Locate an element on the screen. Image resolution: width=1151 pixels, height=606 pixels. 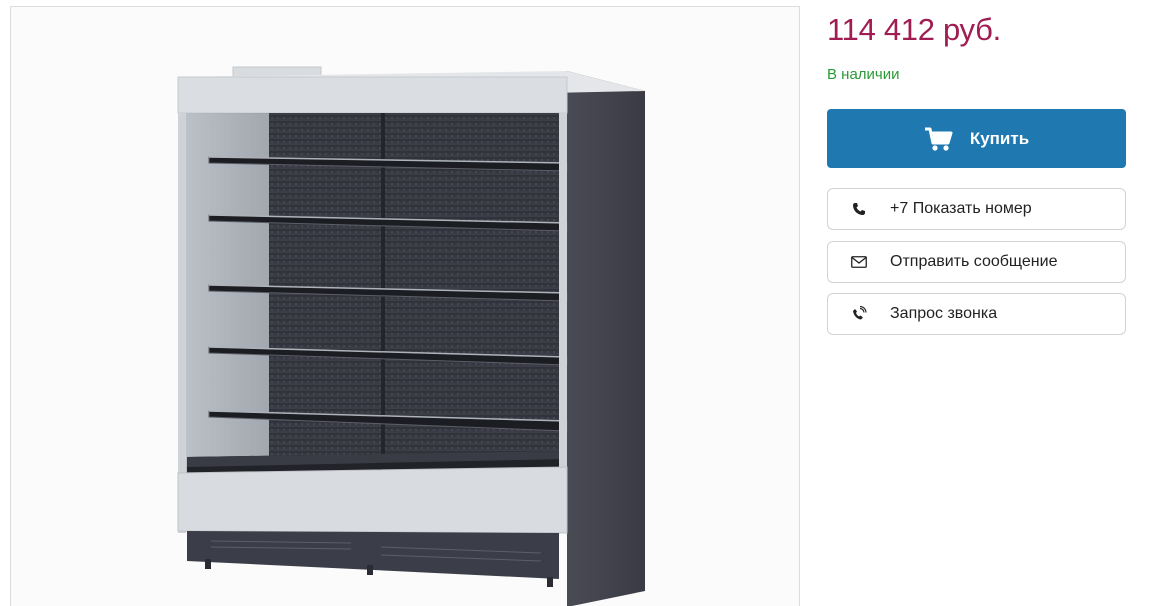
request-callback-button: Запрос звонка is located at coordinates (976, 314).